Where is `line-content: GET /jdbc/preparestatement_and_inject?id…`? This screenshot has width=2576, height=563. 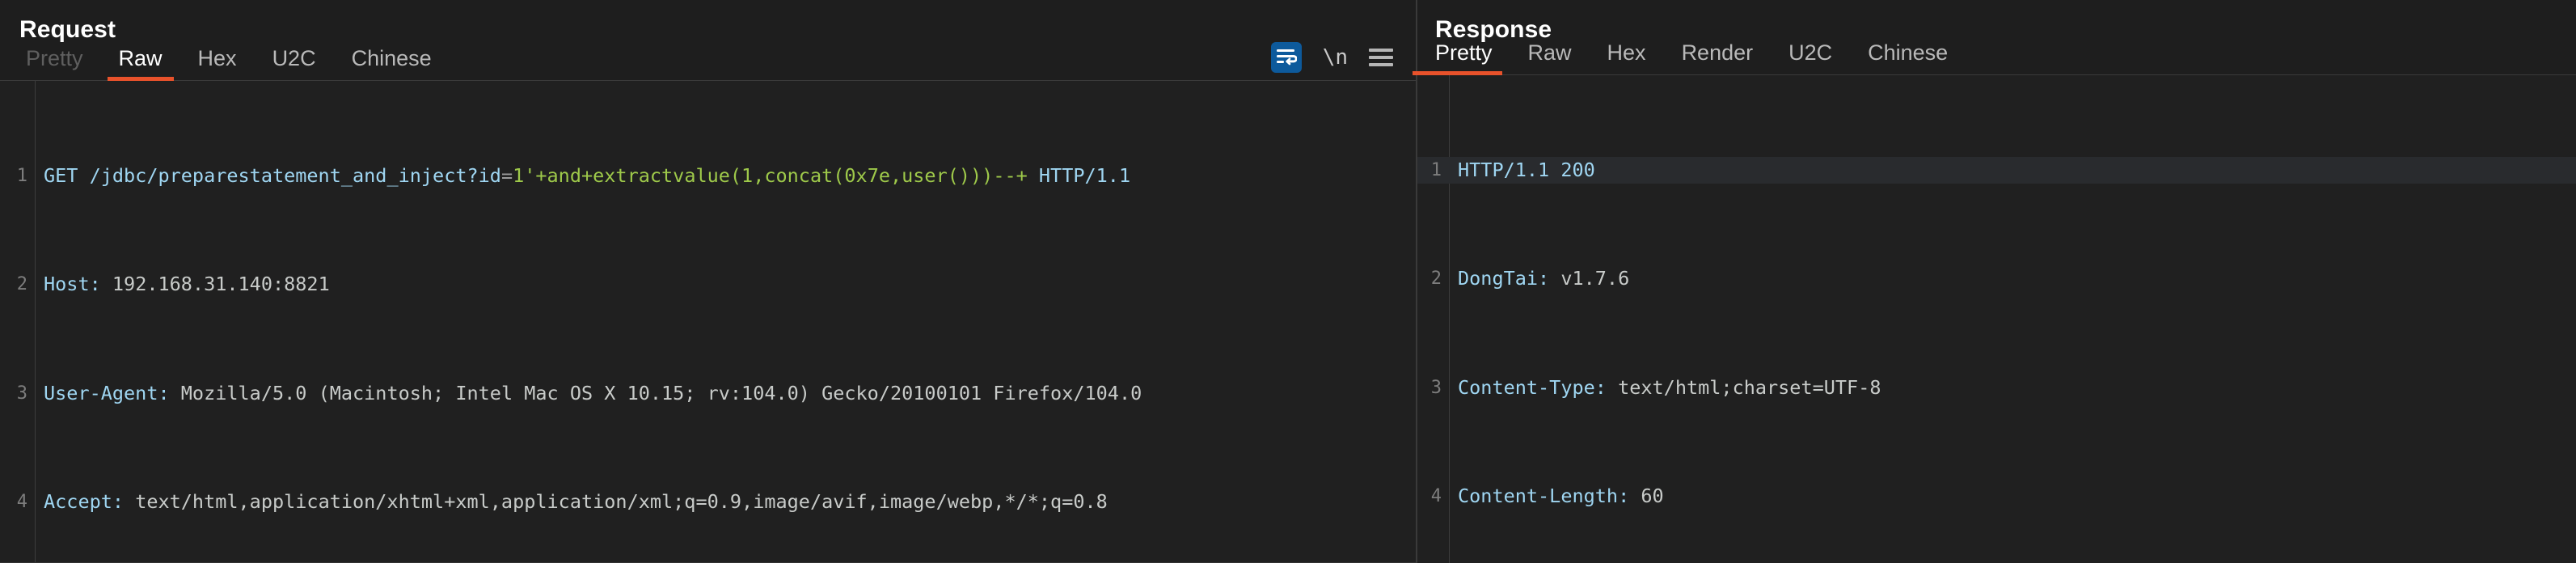 line-content: GET /jdbc/preparestatement_and_inject?id… is located at coordinates (725, 176).